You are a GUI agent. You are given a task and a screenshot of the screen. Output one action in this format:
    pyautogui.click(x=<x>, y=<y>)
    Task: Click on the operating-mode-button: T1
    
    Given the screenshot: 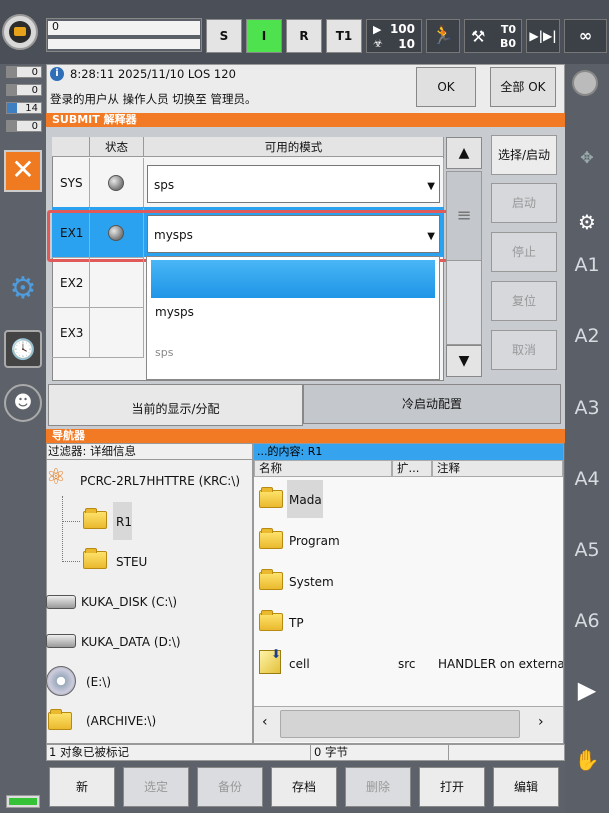 What is the action you would take?
    pyautogui.click(x=344, y=36)
    